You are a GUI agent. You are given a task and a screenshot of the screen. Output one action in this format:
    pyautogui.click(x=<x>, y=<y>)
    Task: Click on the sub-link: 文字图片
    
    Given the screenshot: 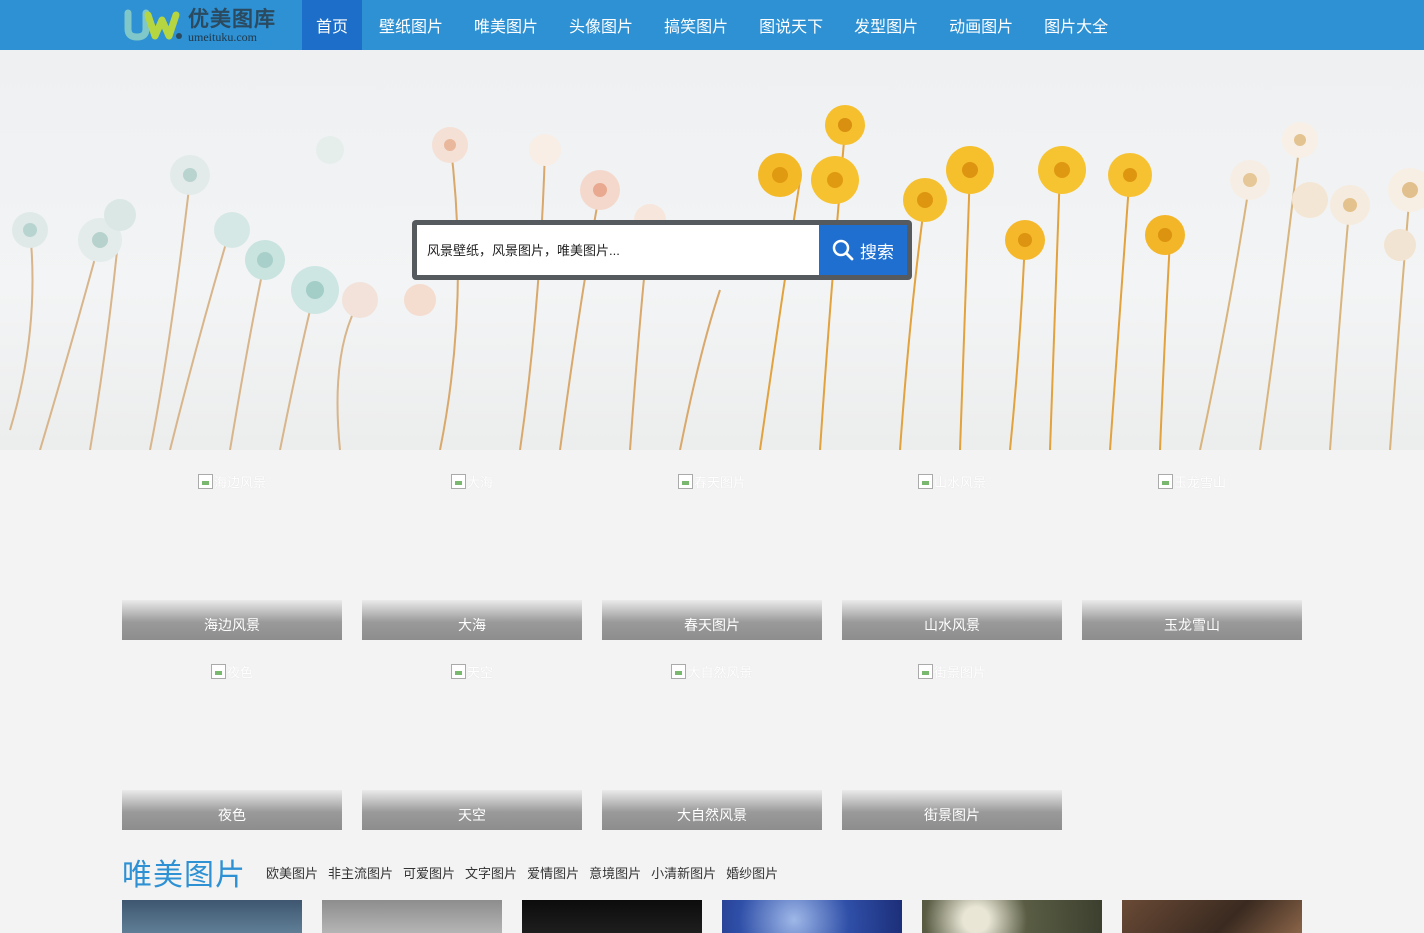 What is the action you would take?
    pyautogui.click(x=491, y=872)
    